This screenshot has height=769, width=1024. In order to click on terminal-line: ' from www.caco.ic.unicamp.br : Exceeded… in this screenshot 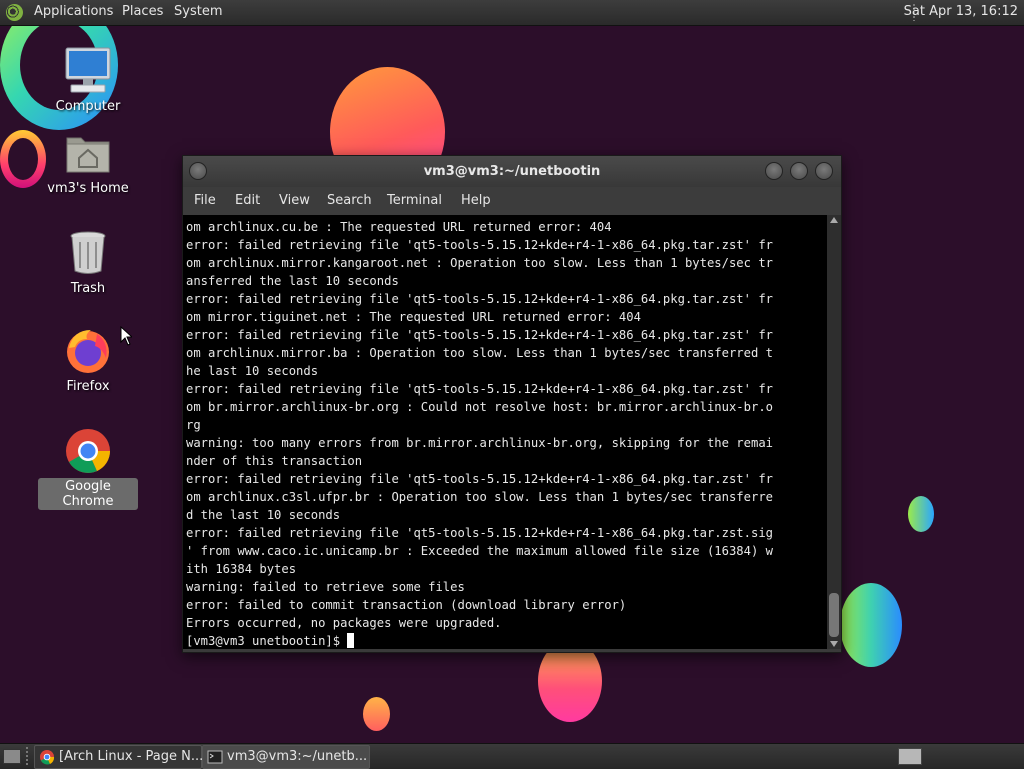, I will do `click(479, 551)`.